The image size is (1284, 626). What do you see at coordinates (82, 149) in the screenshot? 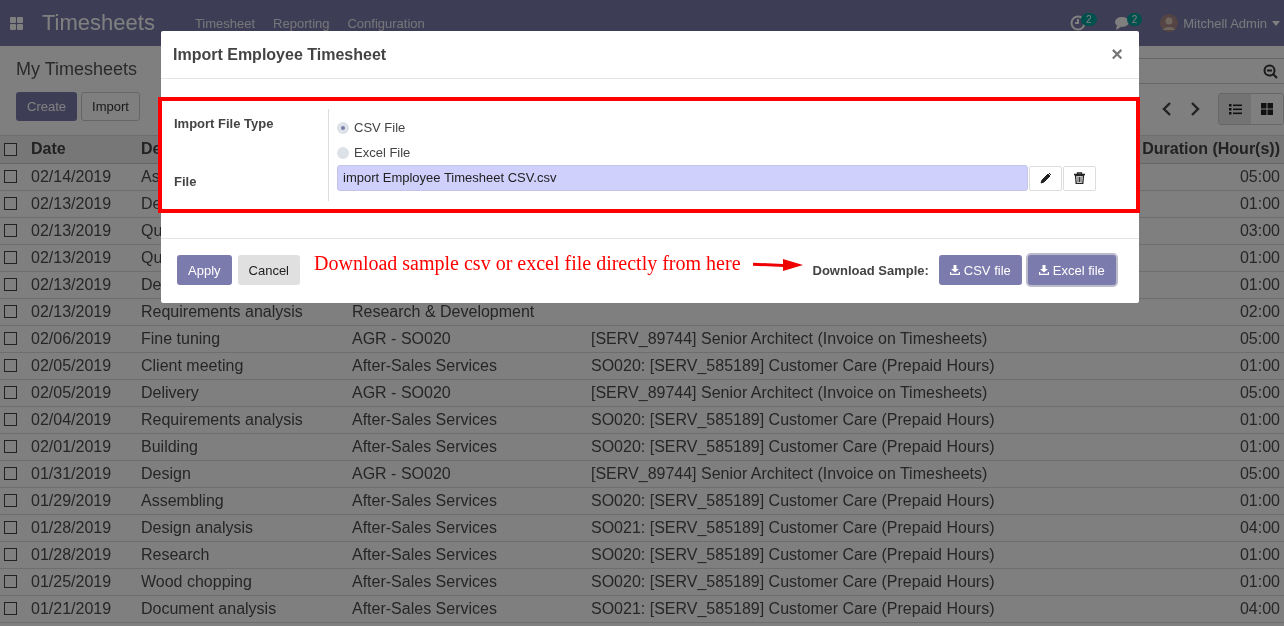
I see `column-header: Date` at bounding box center [82, 149].